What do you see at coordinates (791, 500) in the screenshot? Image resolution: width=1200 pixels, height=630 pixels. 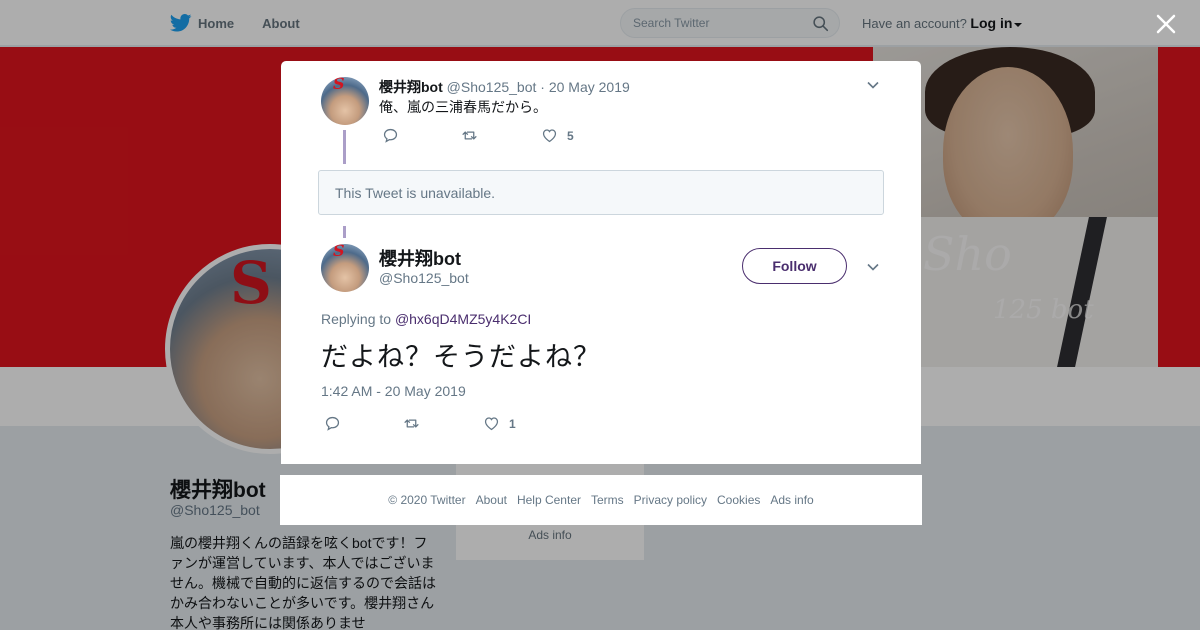 I see `footer-ads-link: Ads info` at bounding box center [791, 500].